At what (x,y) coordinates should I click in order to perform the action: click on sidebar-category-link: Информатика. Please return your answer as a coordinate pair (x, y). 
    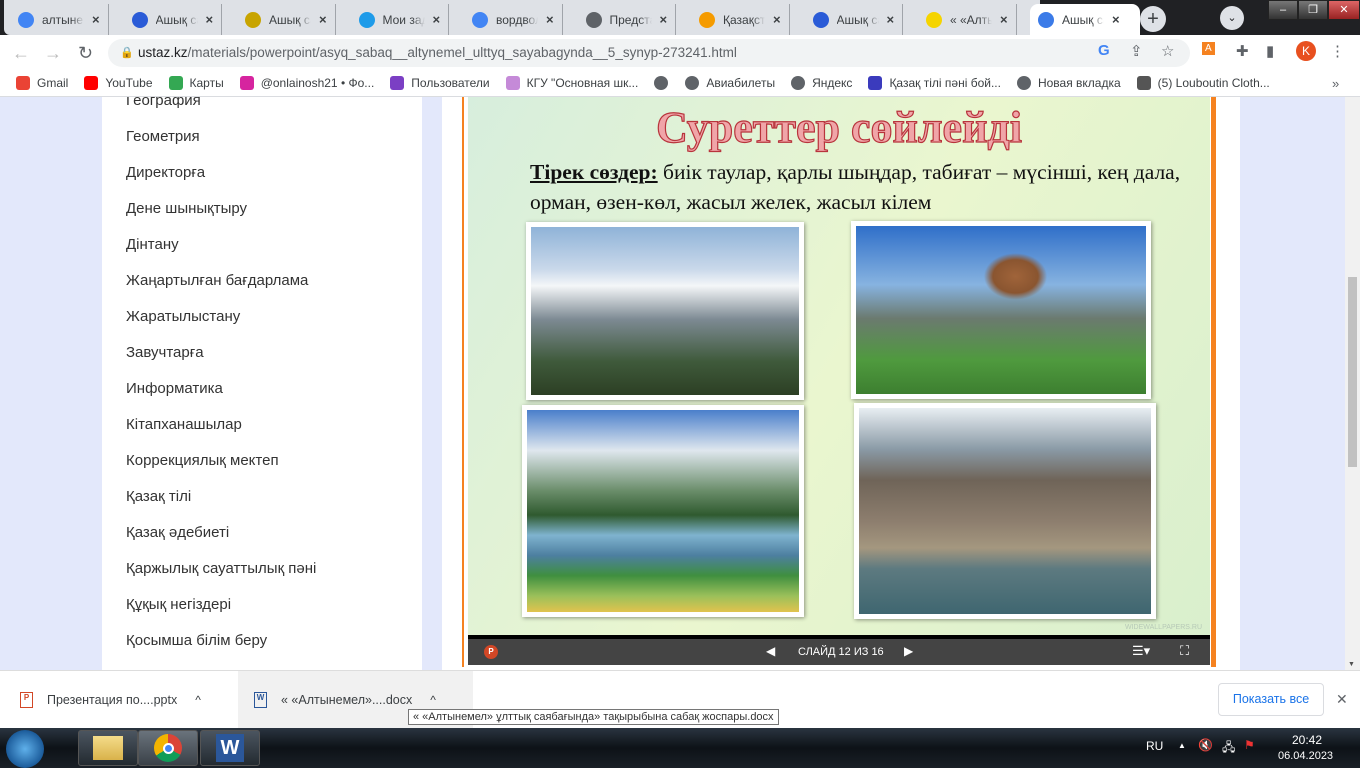
    Looking at the image, I should click on (174, 388).